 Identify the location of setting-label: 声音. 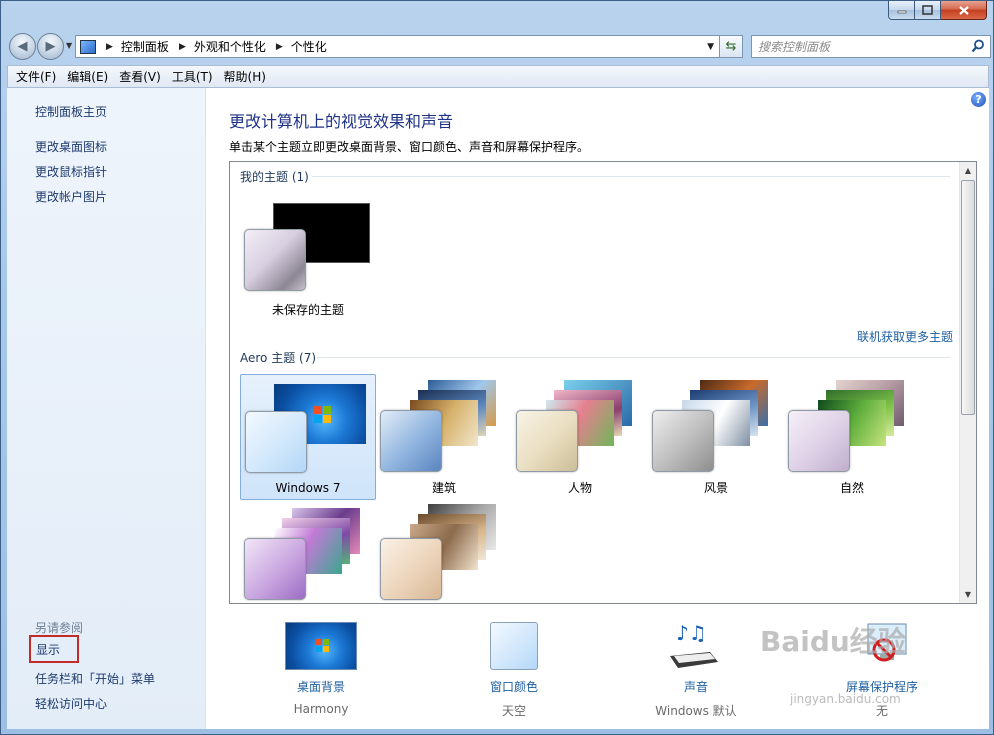
(695, 687).